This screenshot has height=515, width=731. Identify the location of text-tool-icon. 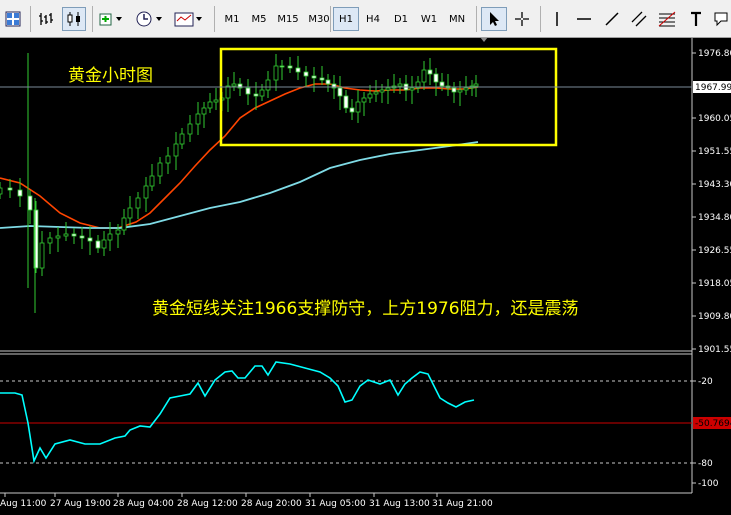
(696, 19).